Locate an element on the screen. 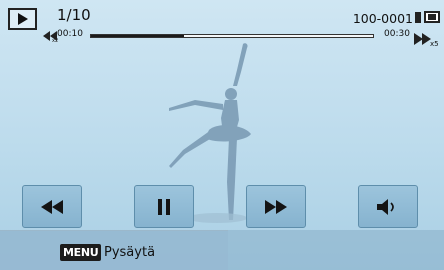 This screenshot has height=270, width=444. fast-forward-speed-label: x5 is located at coordinates (434, 44).